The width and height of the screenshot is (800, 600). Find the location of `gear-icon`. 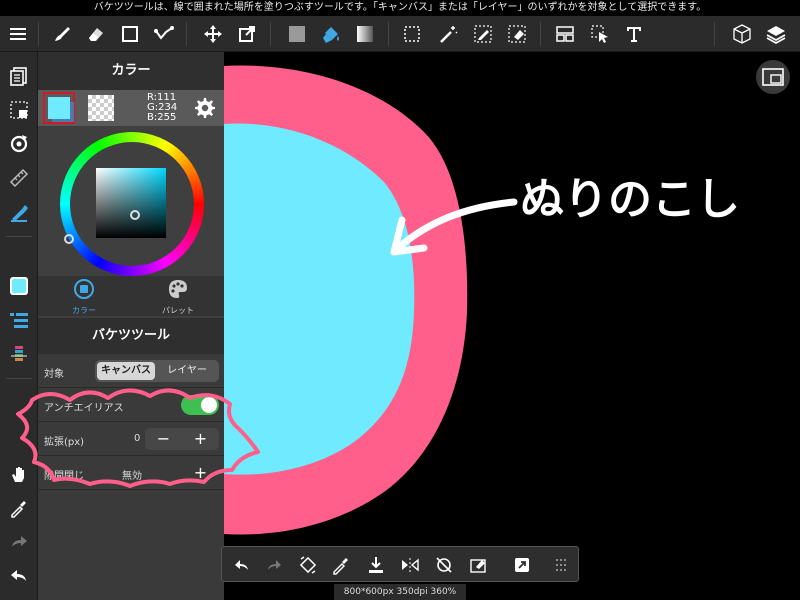

gear-icon is located at coordinates (204, 108).